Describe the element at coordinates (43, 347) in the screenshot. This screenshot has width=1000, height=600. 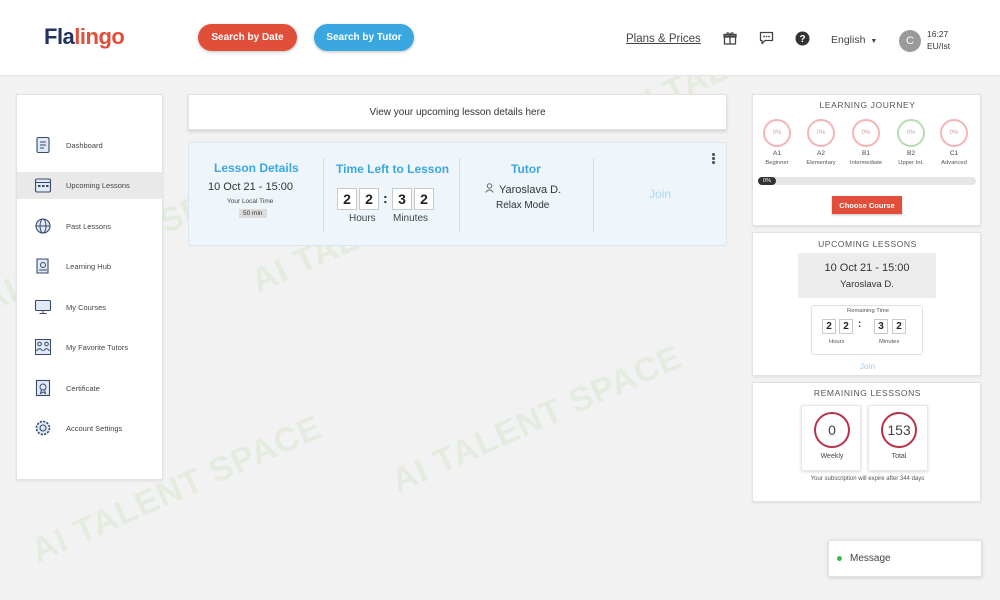
I see `tutors-icon` at that location.